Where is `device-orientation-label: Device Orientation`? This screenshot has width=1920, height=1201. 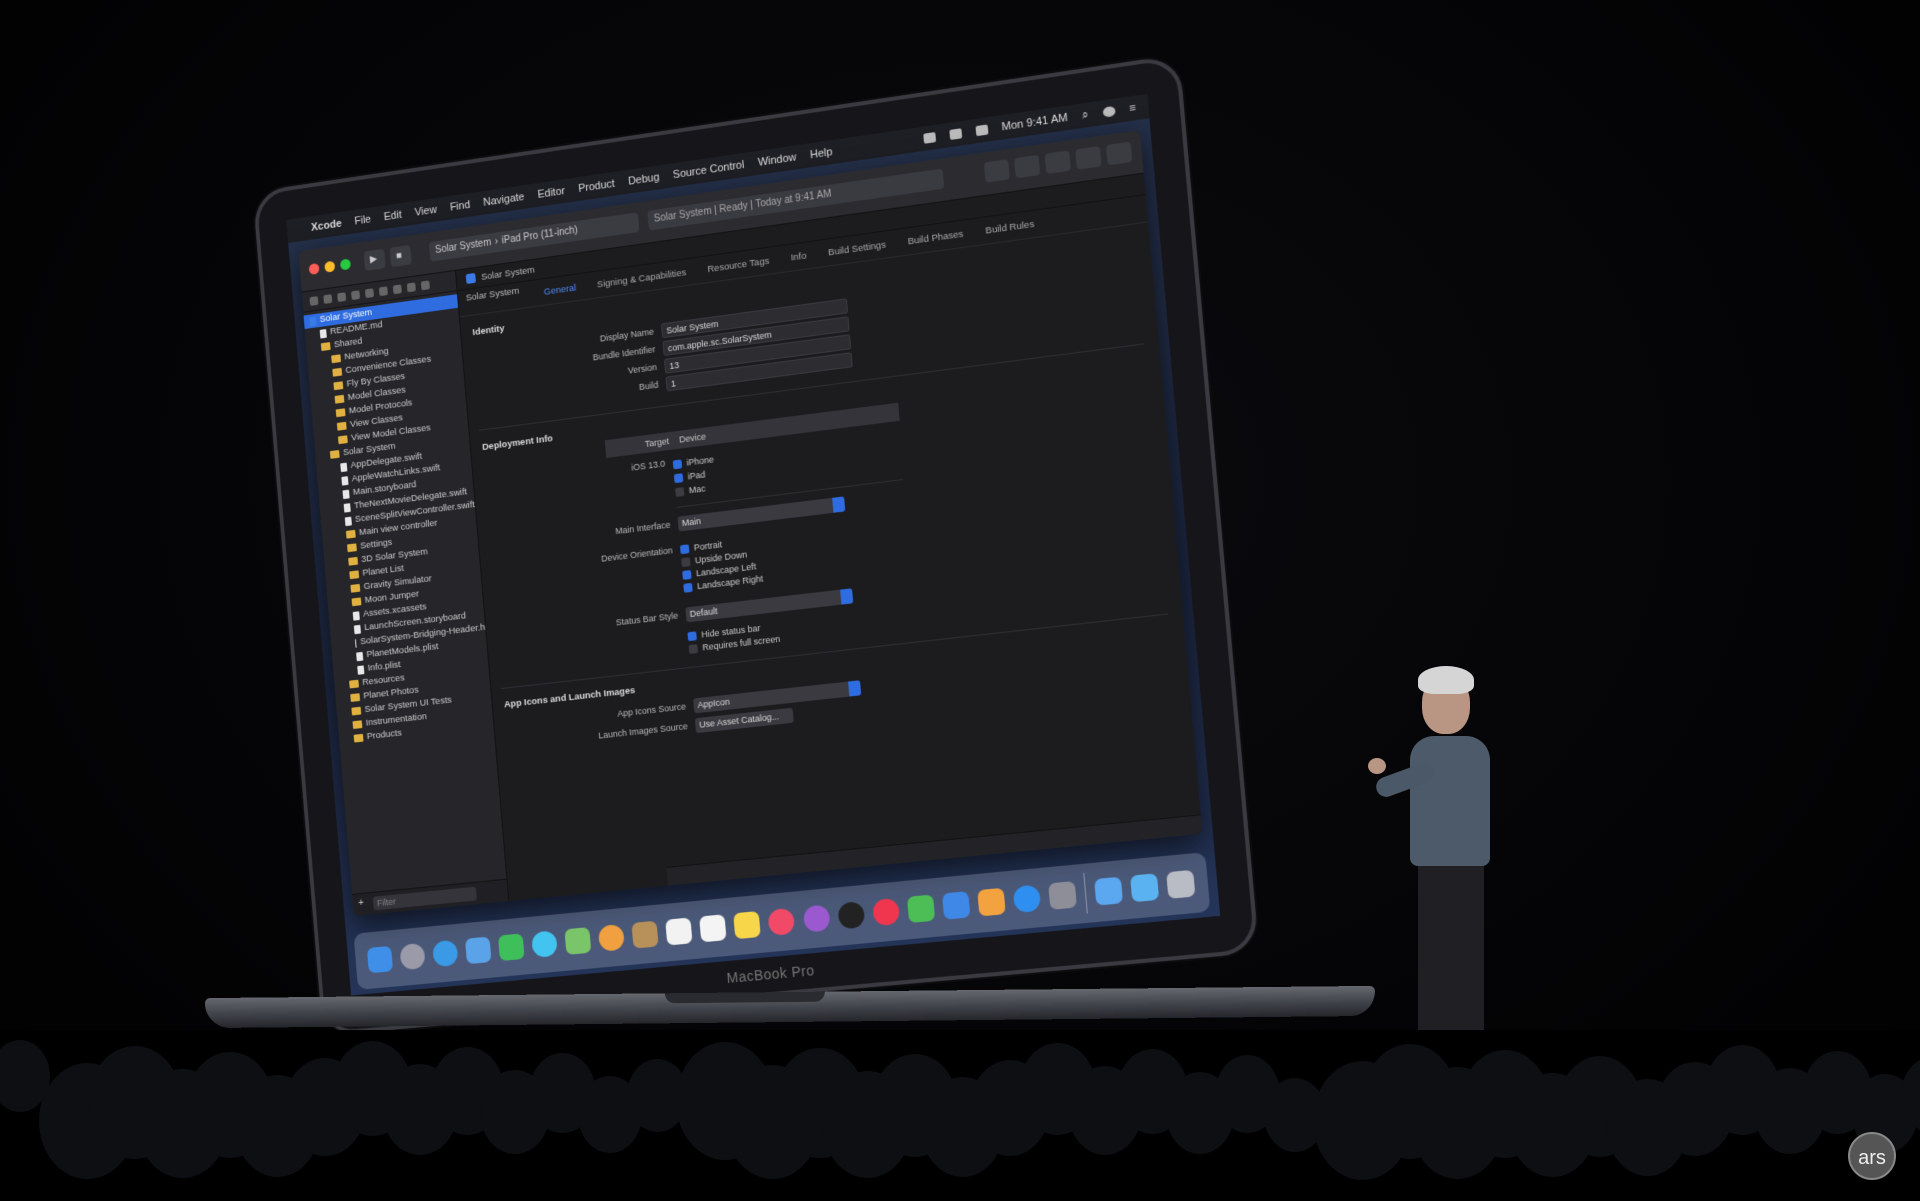 device-orientation-label: Device Orientation is located at coordinates (636, 554).